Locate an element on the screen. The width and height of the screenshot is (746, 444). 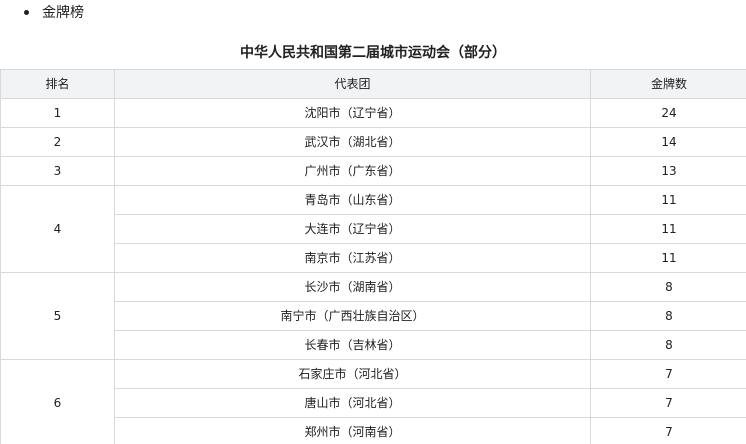
table-header-row: 排名 代表团 金牌数 is located at coordinates (373, 84).